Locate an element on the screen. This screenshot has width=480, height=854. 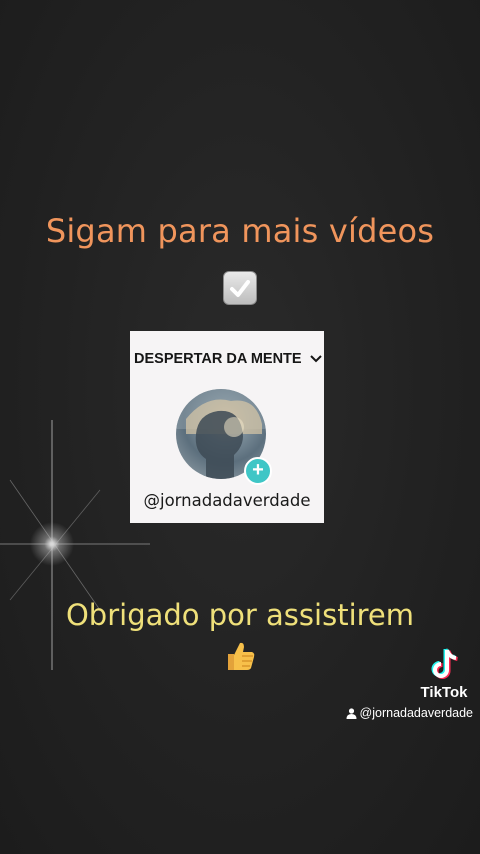
person-icon is located at coordinates (351, 713).